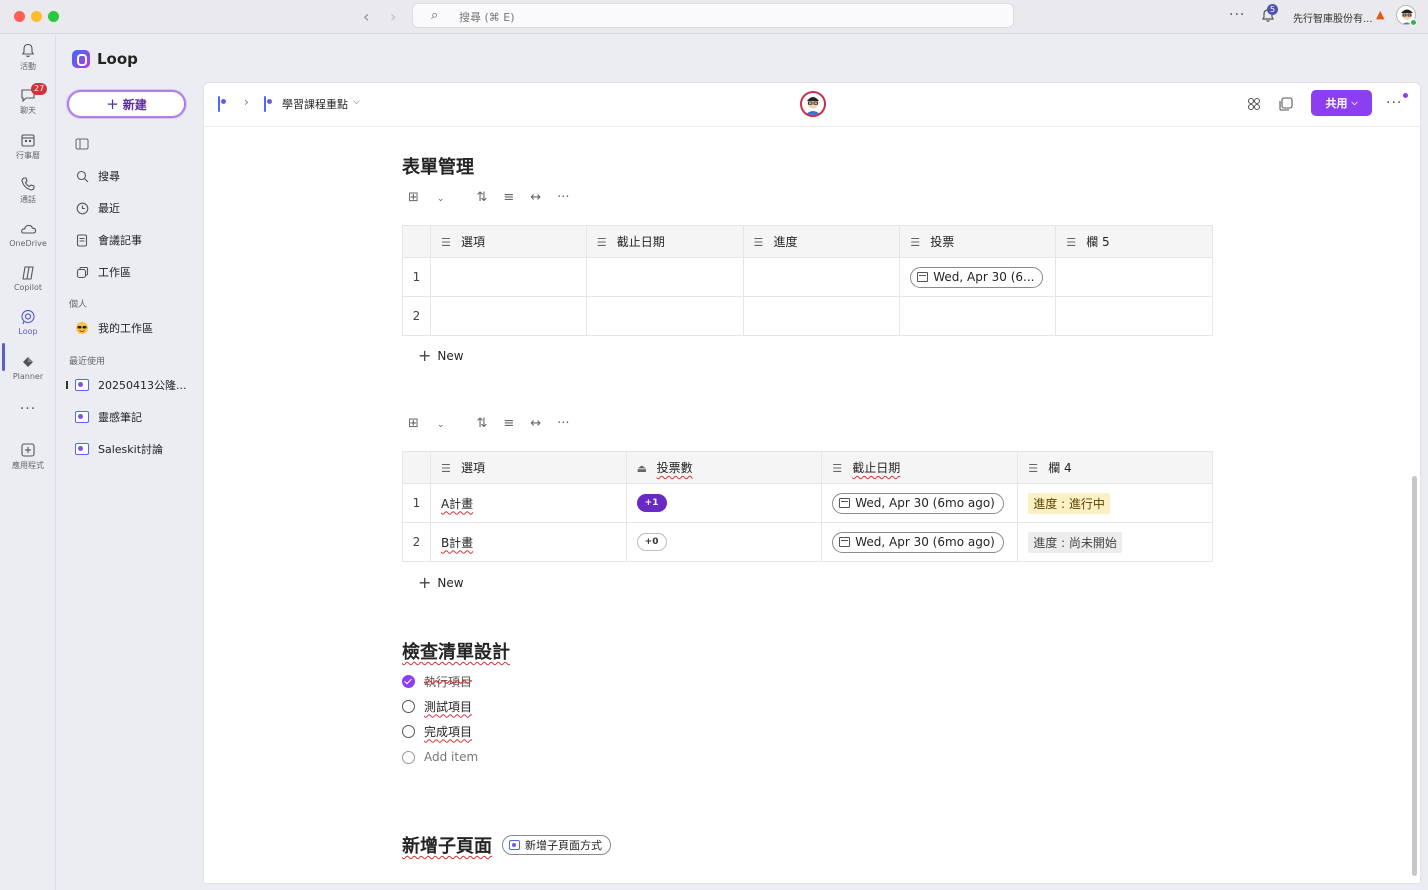 Image resolution: width=1428 pixels, height=890 pixels. Describe the element at coordinates (28, 99) in the screenshot. I see `rail-chat: 27 聊天` at that location.